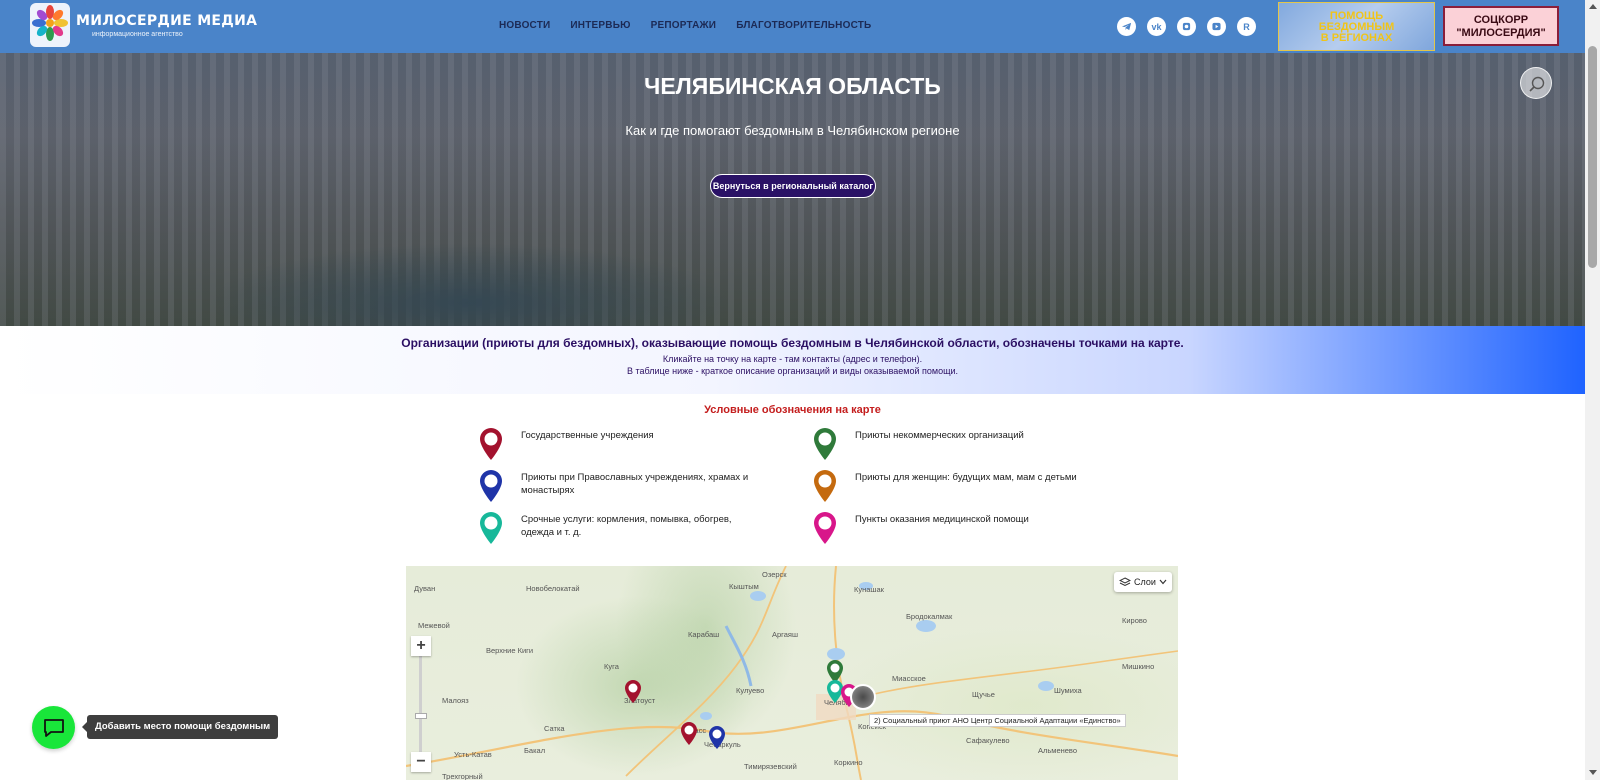  Describe the element at coordinates (1125, 582) in the screenshot. I see `layers-icon` at that location.